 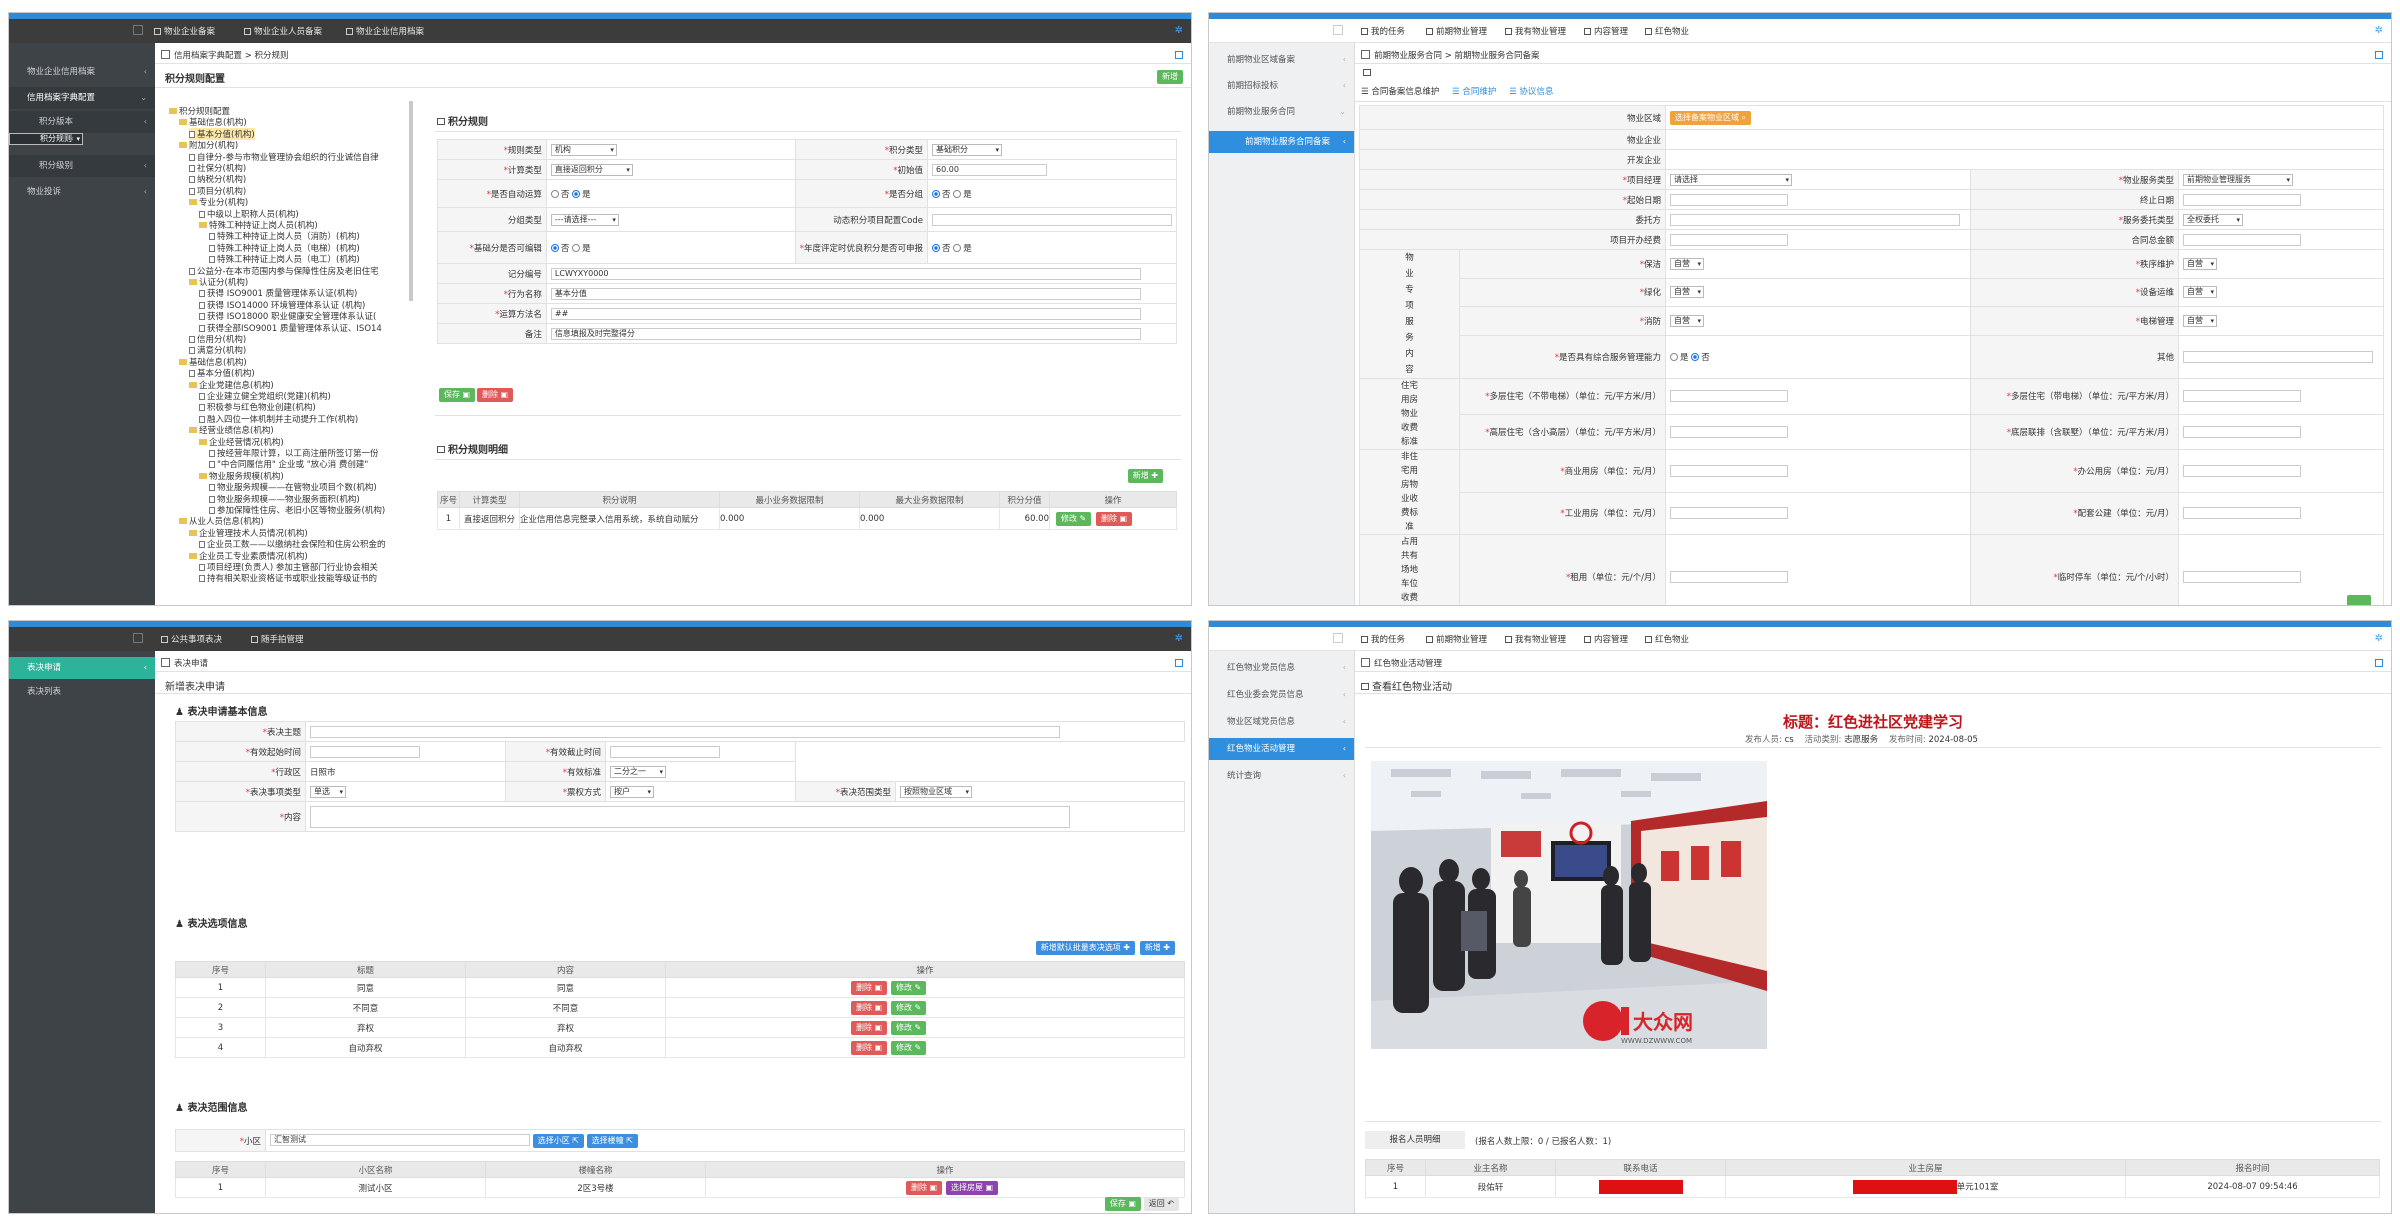 What do you see at coordinates (869, 1008) in the screenshot?
I see `option-delete-button: 删除 ▣` at bounding box center [869, 1008].